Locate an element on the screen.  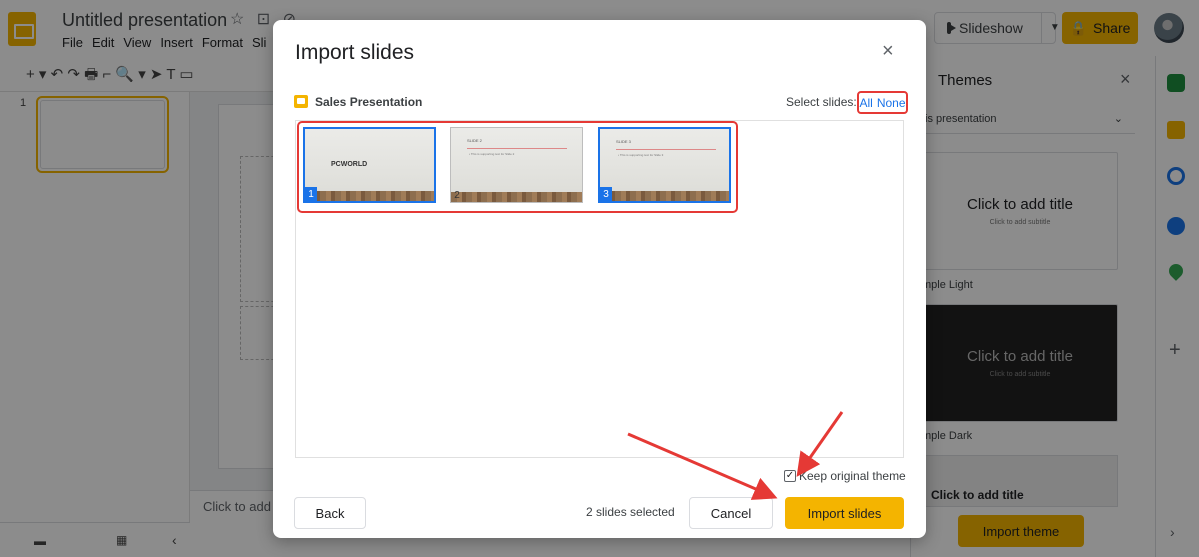
keep-theme-checkbox: ✓ is located at coordinates (790, 476).